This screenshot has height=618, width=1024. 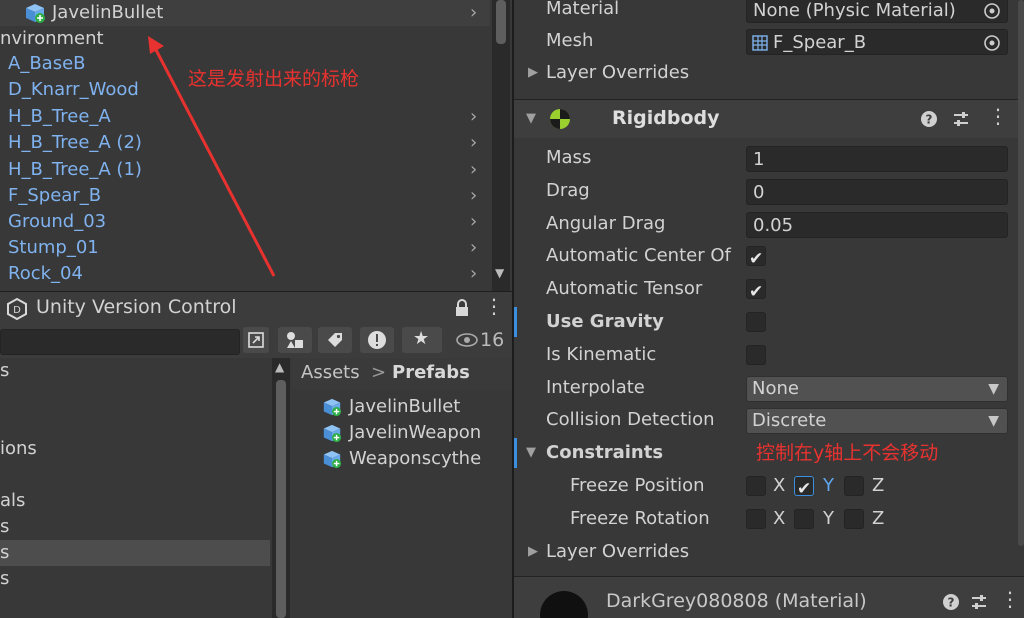 What do you see at coordinates (415, 458) in the screenshot?
I see `asset-label: Weaponscythe` at bounding box center [415, 458].